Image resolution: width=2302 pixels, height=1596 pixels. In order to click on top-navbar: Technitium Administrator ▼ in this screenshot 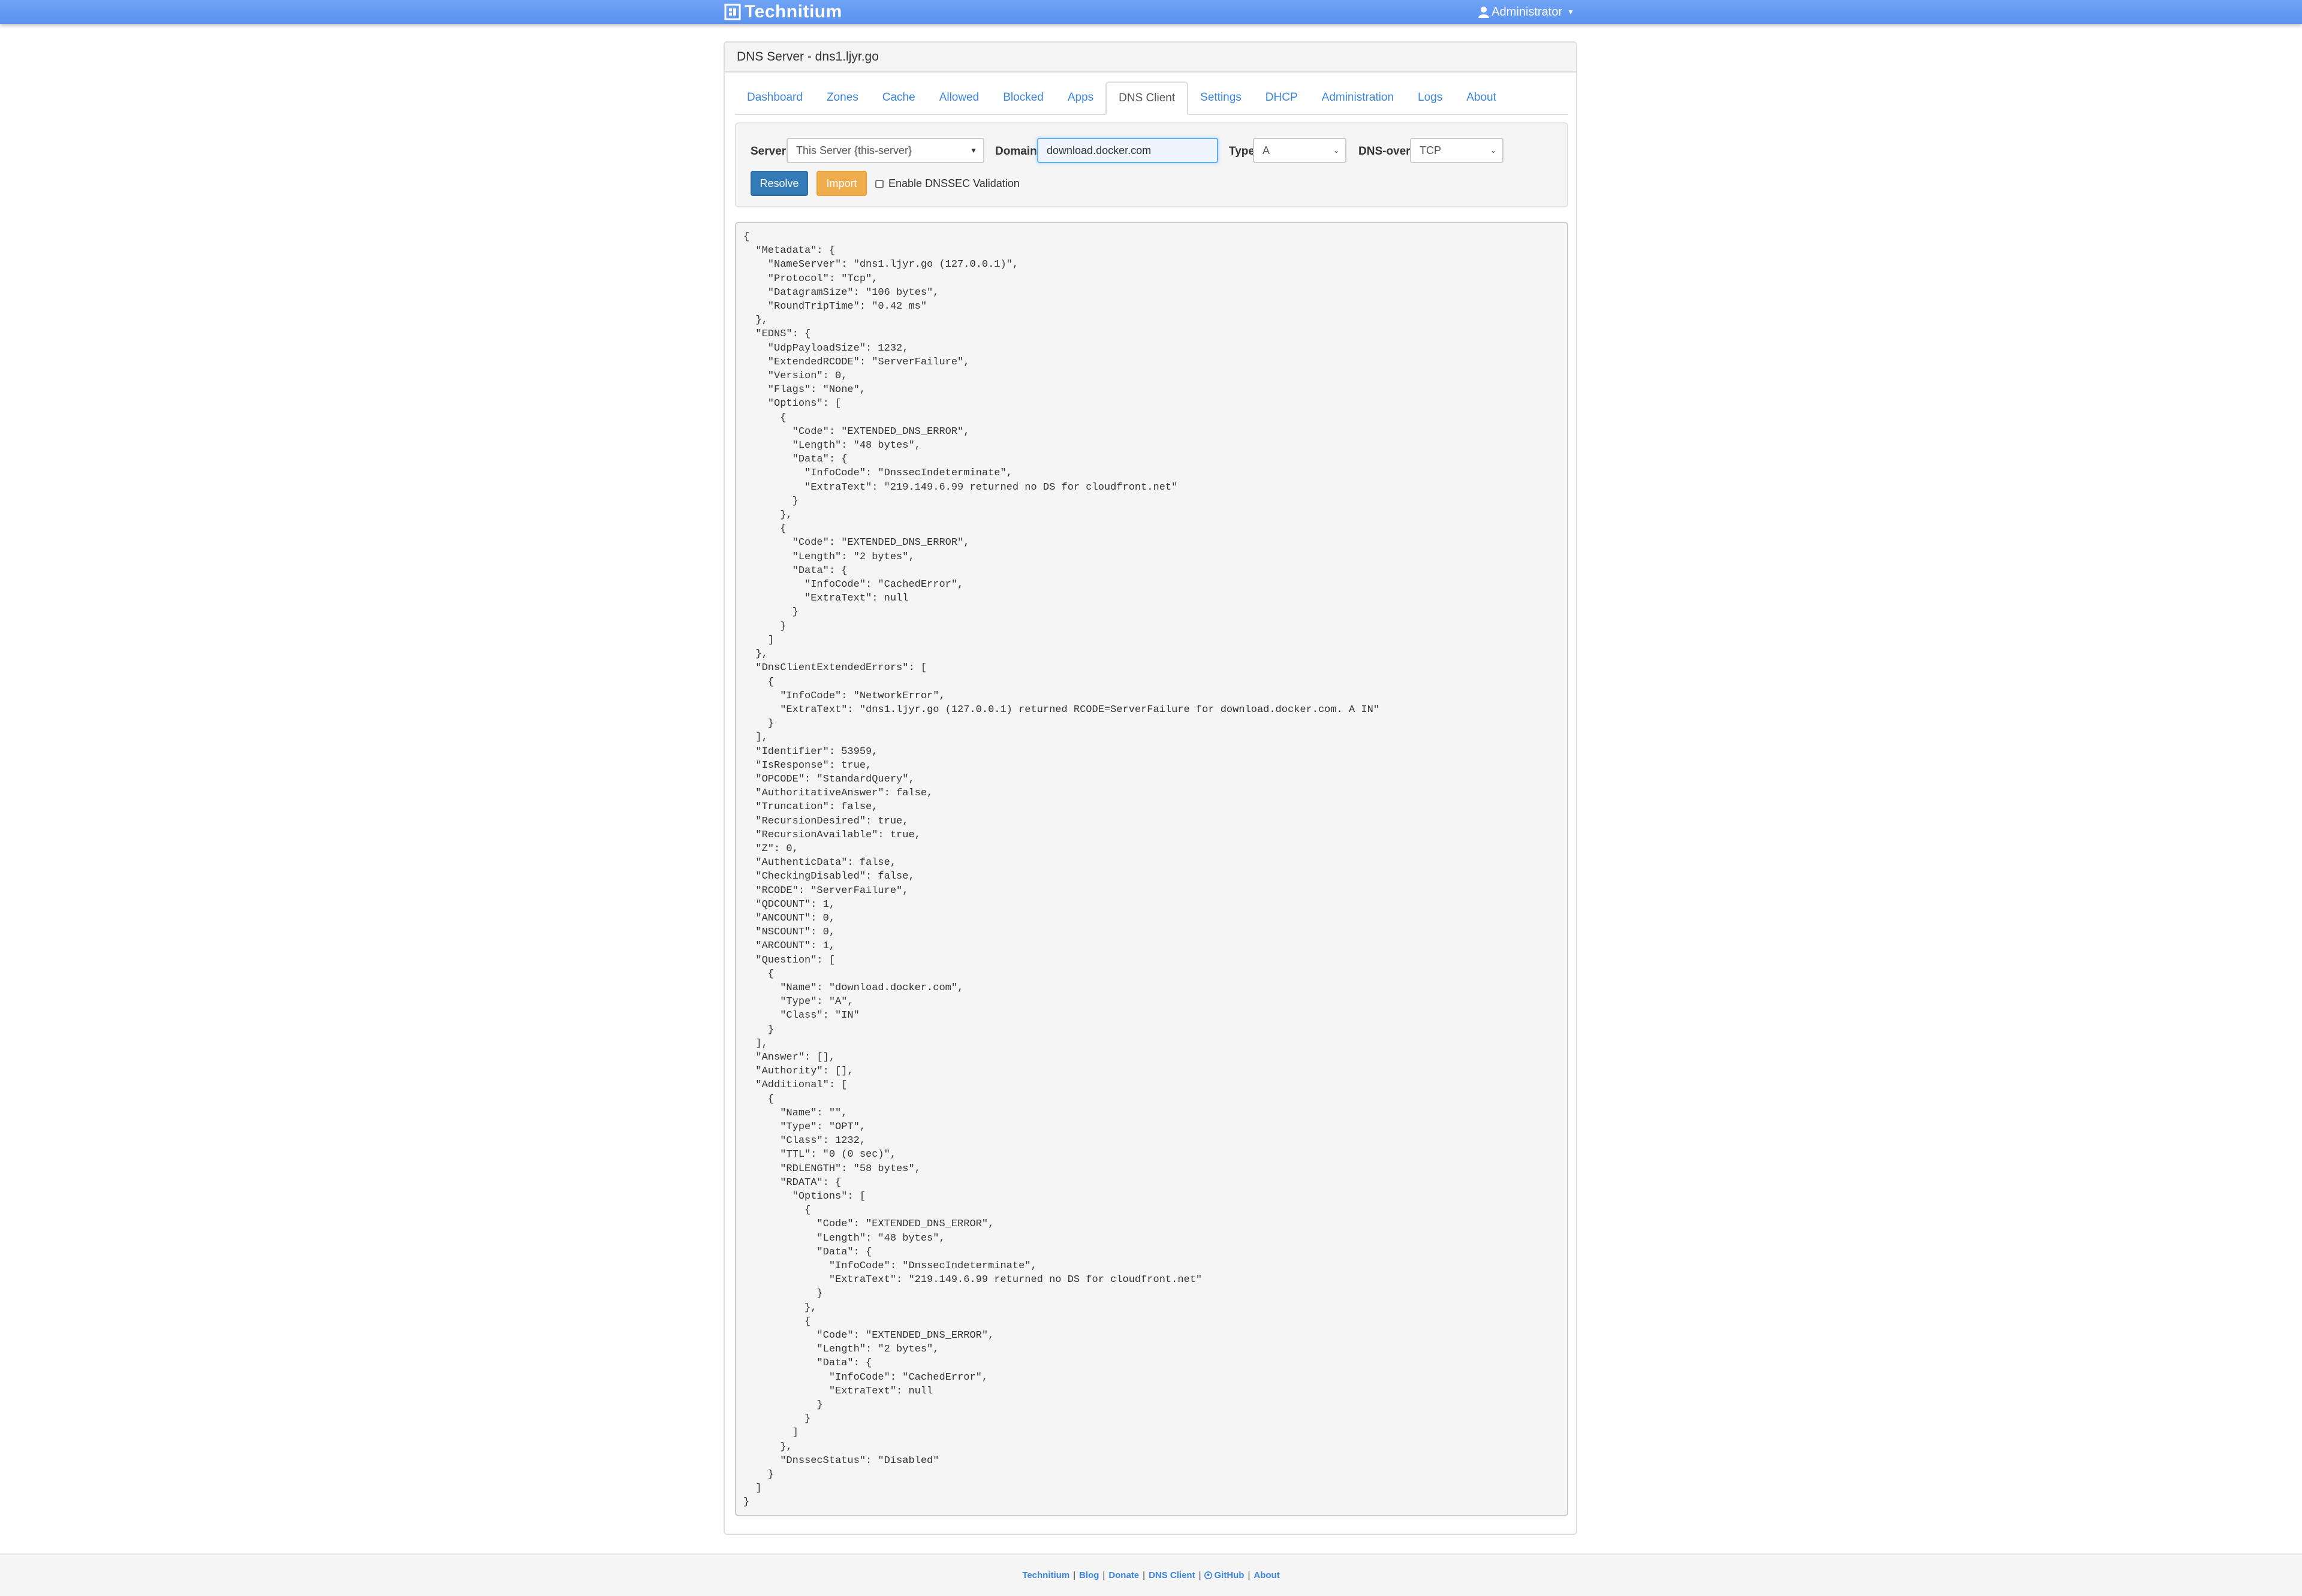, I will do `click(1151, 12)`.